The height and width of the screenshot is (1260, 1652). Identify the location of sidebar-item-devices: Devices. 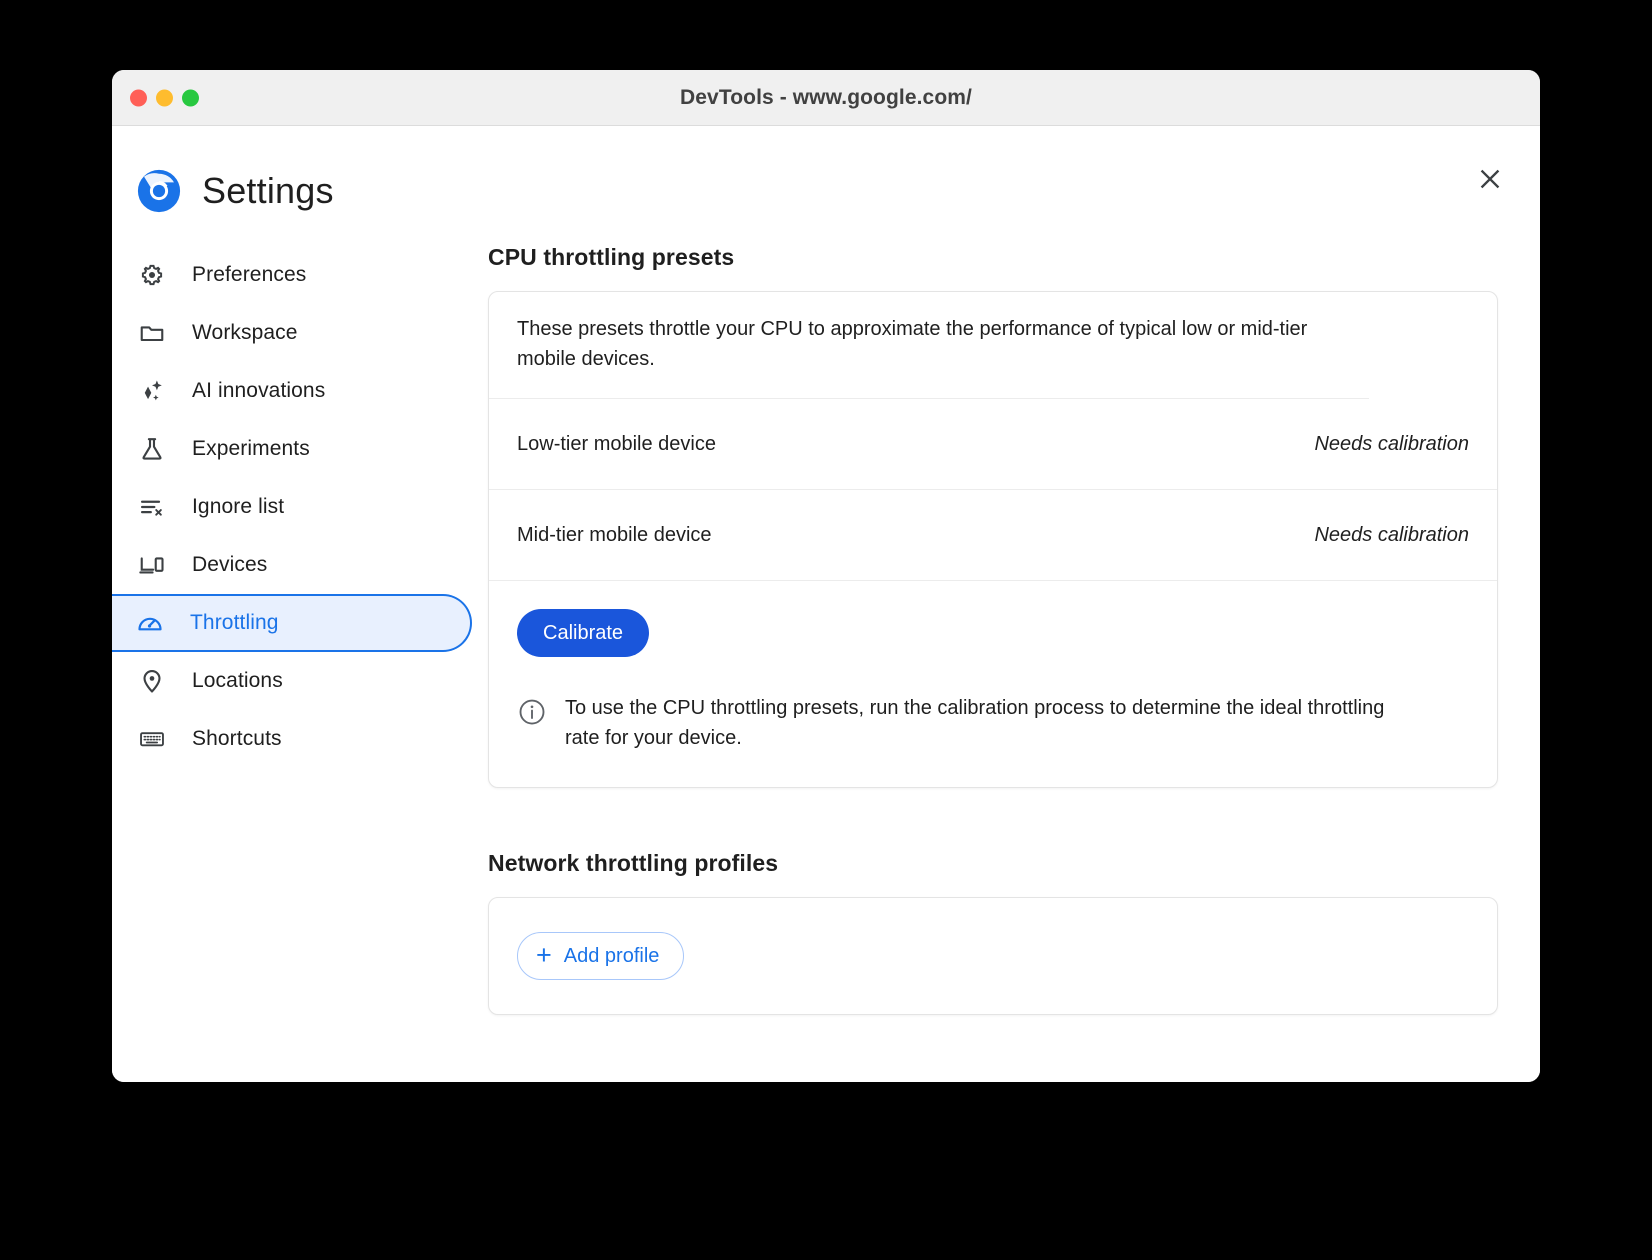
(292, 565).